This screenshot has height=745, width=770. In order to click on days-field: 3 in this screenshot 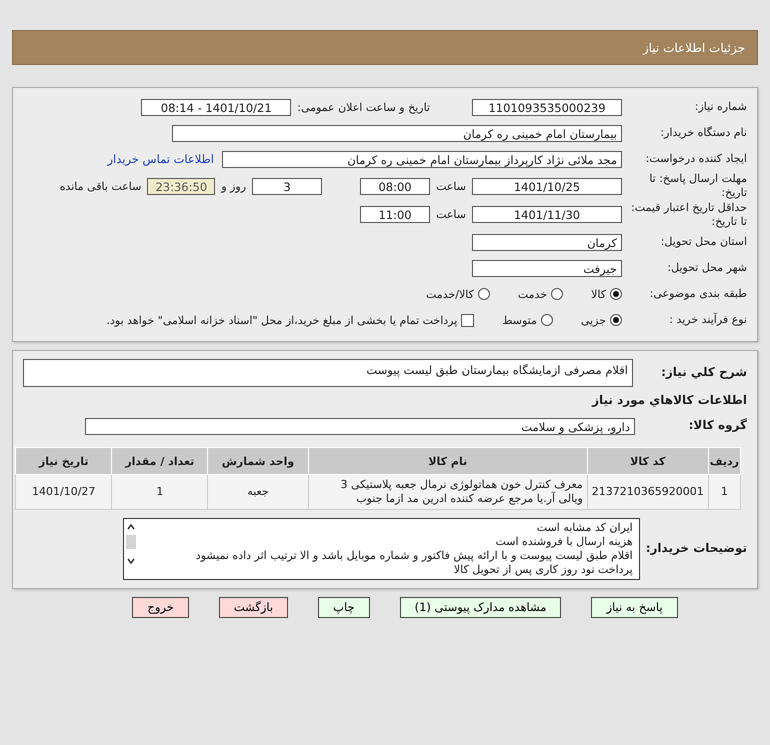, I will do `click(287, 186)`.